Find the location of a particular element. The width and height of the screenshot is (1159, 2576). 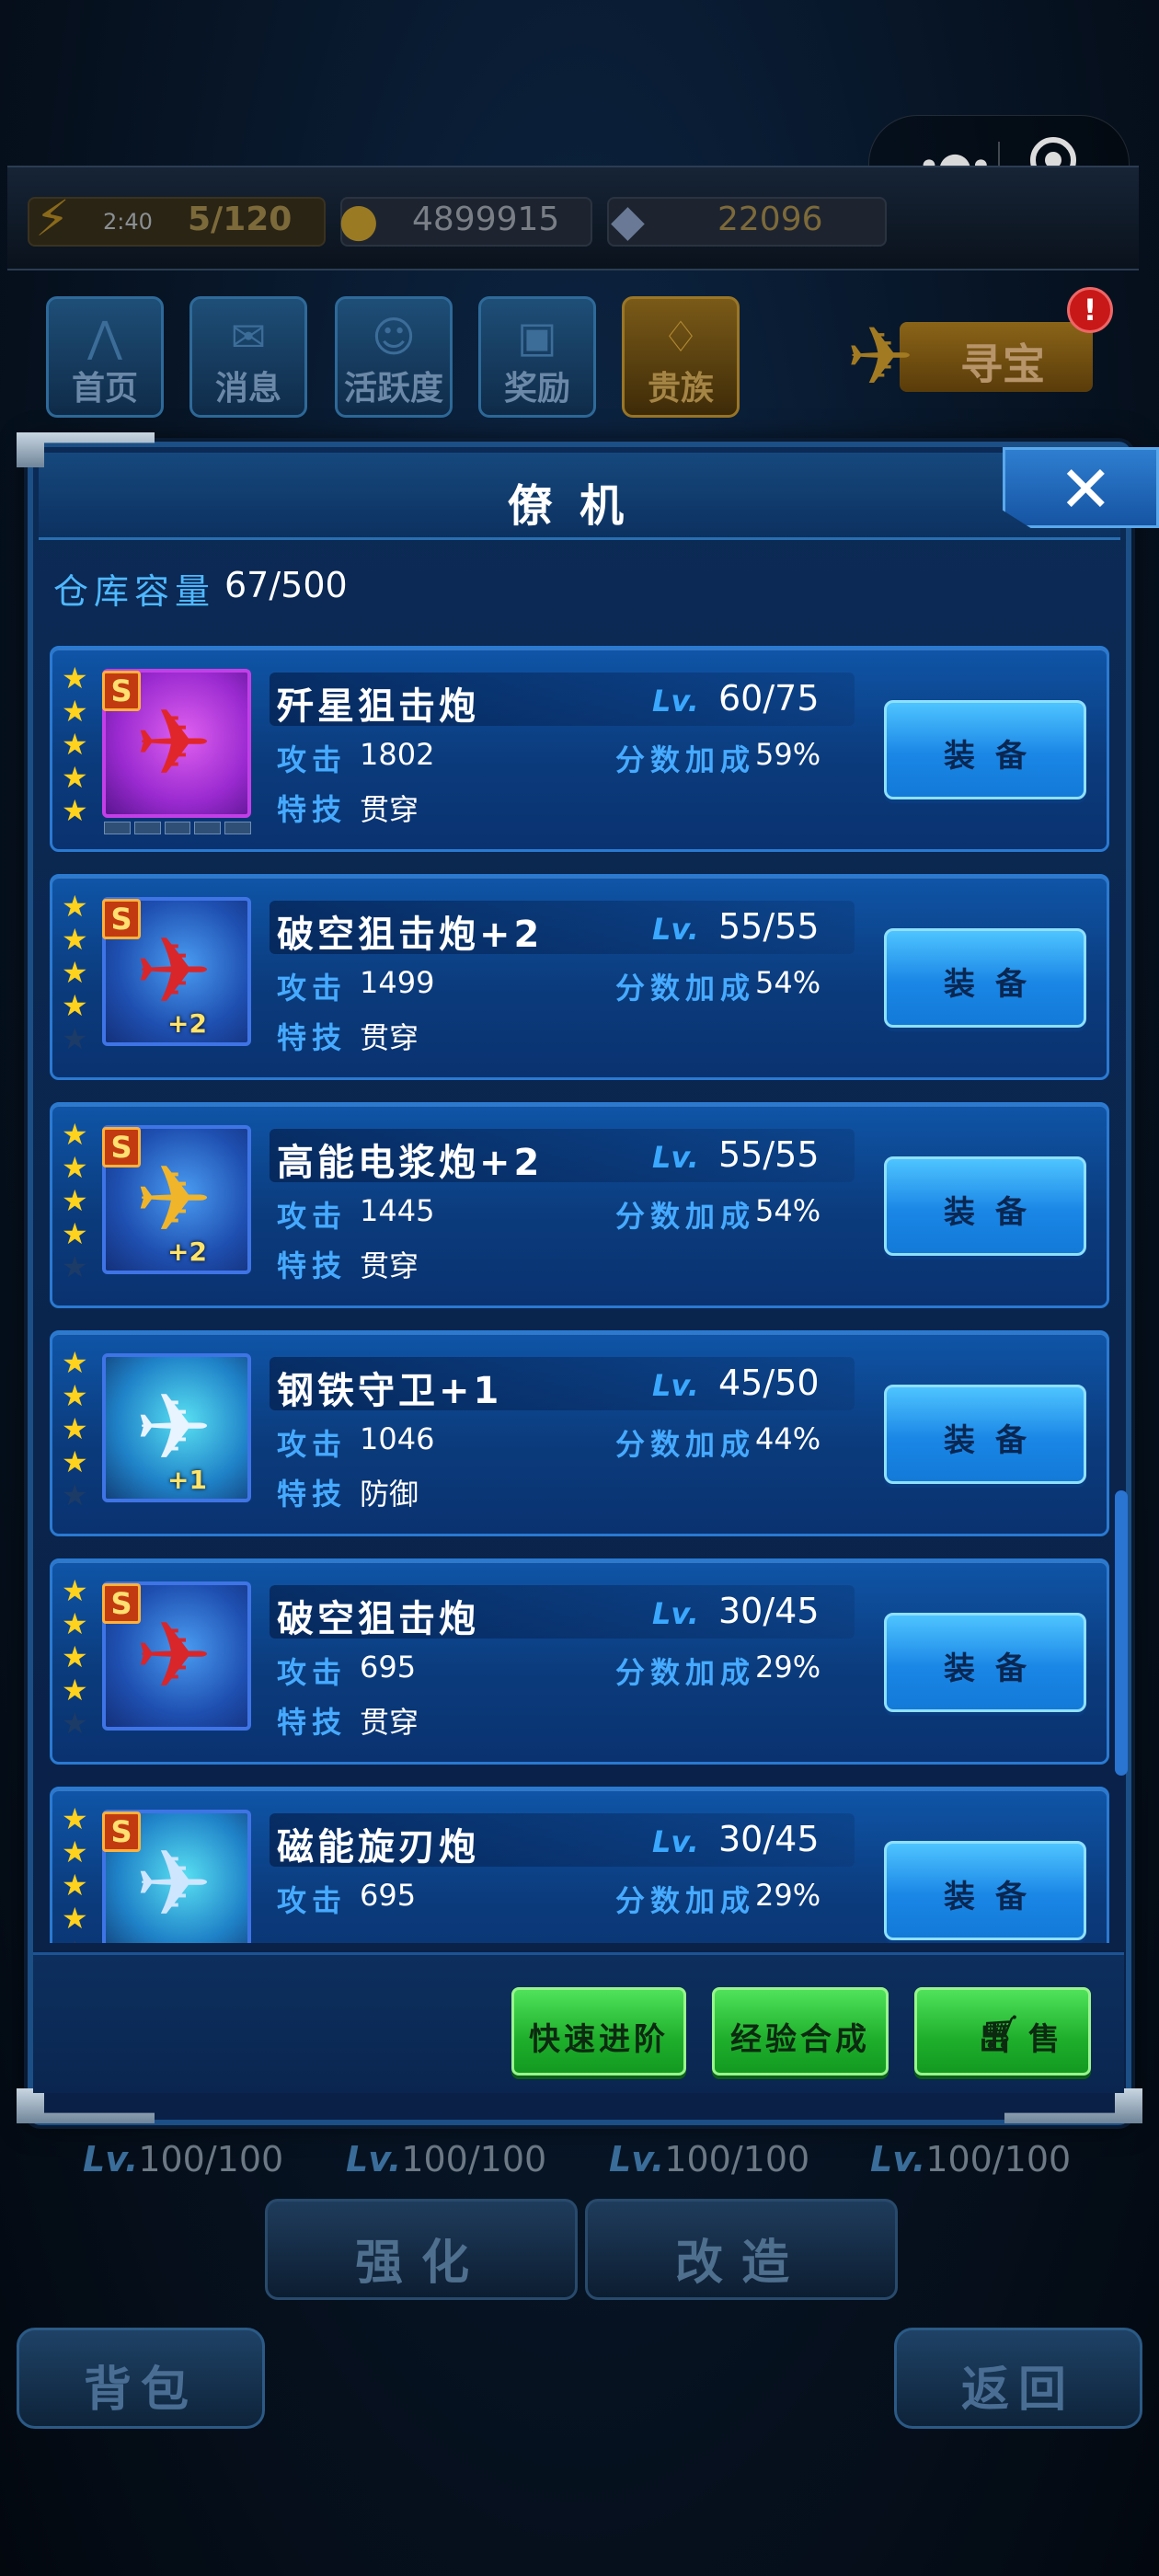

nav-rewards-label: 奖励 is located at coordinates (536, 389).